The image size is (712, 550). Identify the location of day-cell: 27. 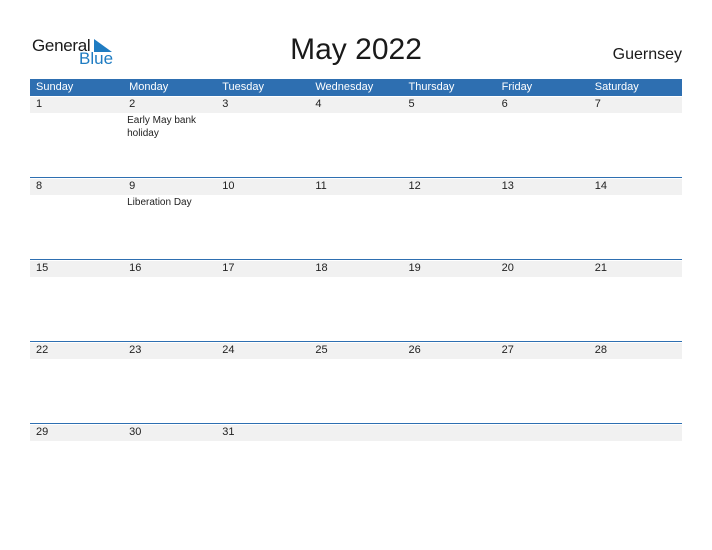
(542, 382).